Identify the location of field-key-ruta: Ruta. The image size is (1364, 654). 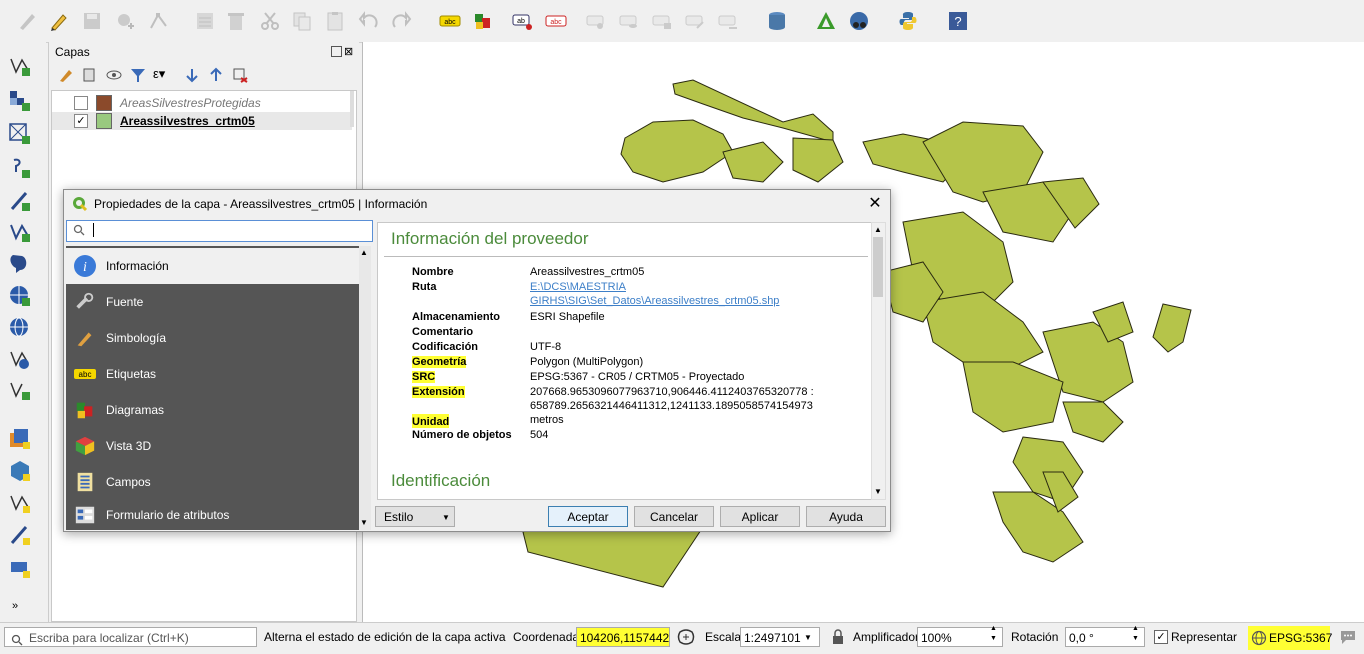
(424, 287).